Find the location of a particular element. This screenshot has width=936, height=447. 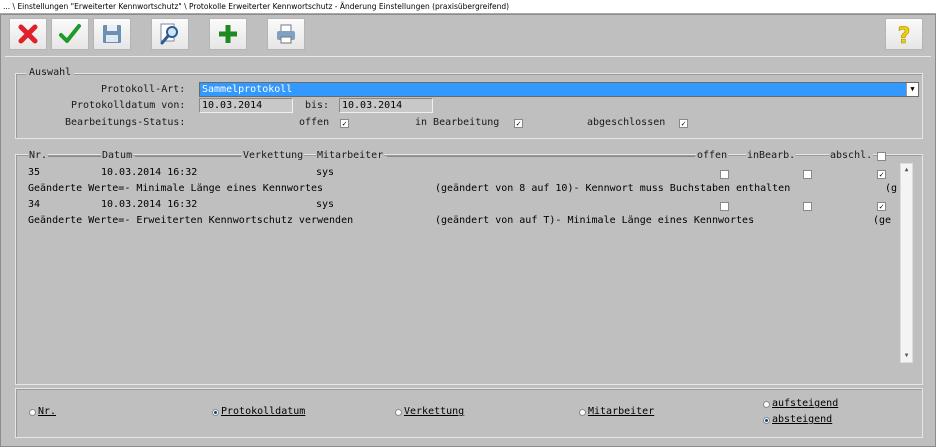

search-button is located at coordinates (170, 34).